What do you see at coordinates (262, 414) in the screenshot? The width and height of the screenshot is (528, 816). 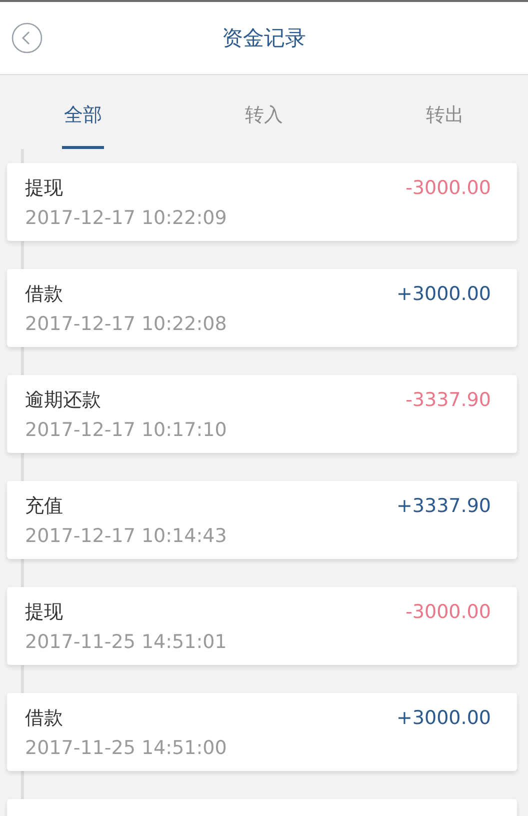 I see `record-card: 逾期还款 -3337.90 2017-12-17 10:17:10` at bounding box center [262, 414].